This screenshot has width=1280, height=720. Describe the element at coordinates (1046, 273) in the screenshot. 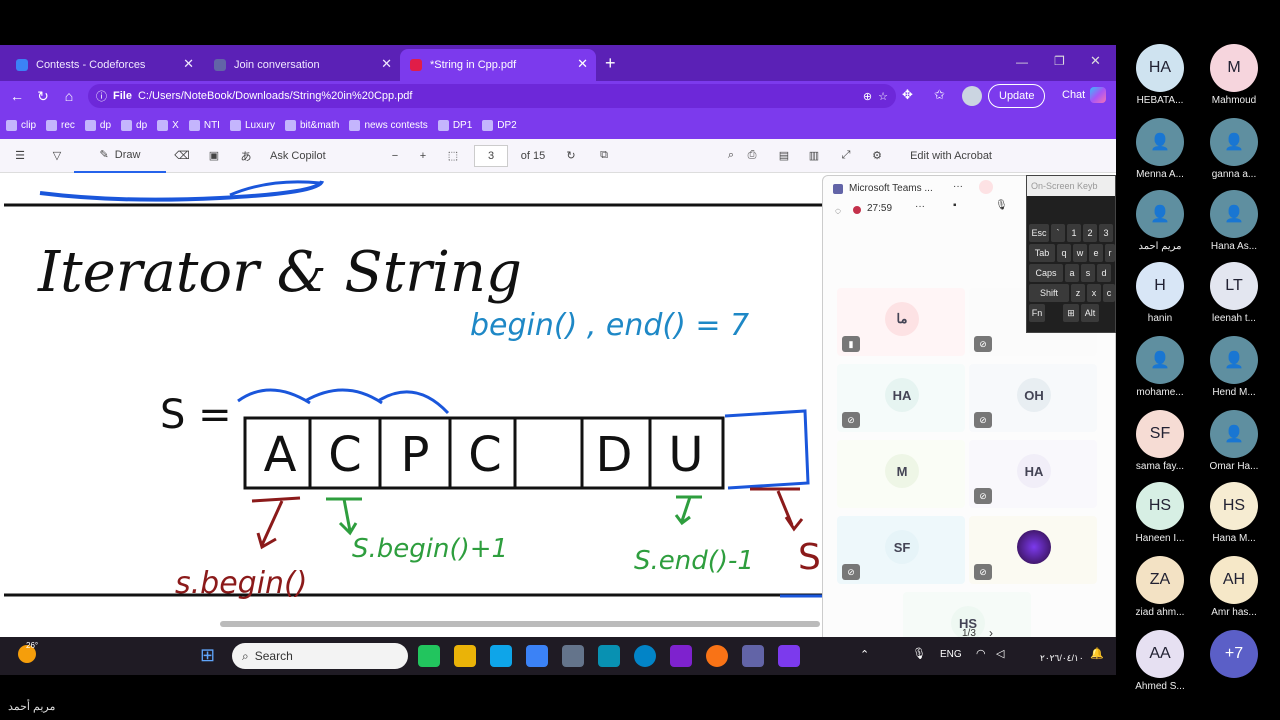

I see `key-caps: Caps` at that location.